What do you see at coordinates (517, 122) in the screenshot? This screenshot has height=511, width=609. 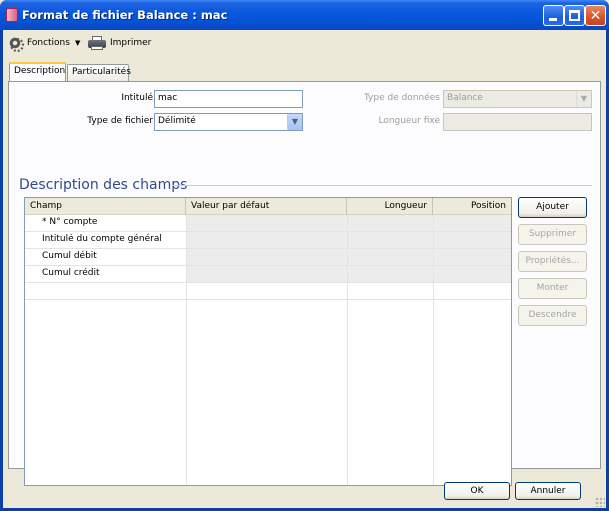 I see `longueur-fixe-input` at bounding box center [517, 122].